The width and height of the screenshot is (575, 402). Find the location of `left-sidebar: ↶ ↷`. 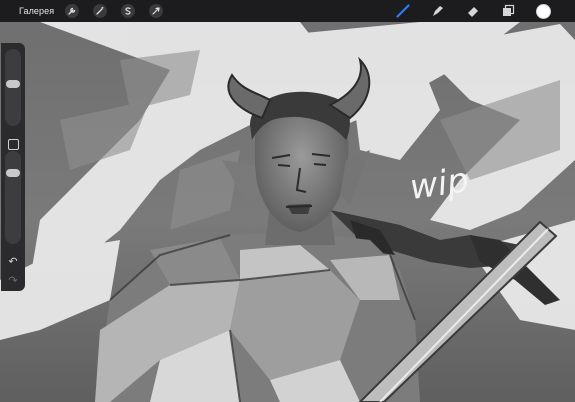

left-sidebar: ↶ ↷ is located at coordinates (13, 167).